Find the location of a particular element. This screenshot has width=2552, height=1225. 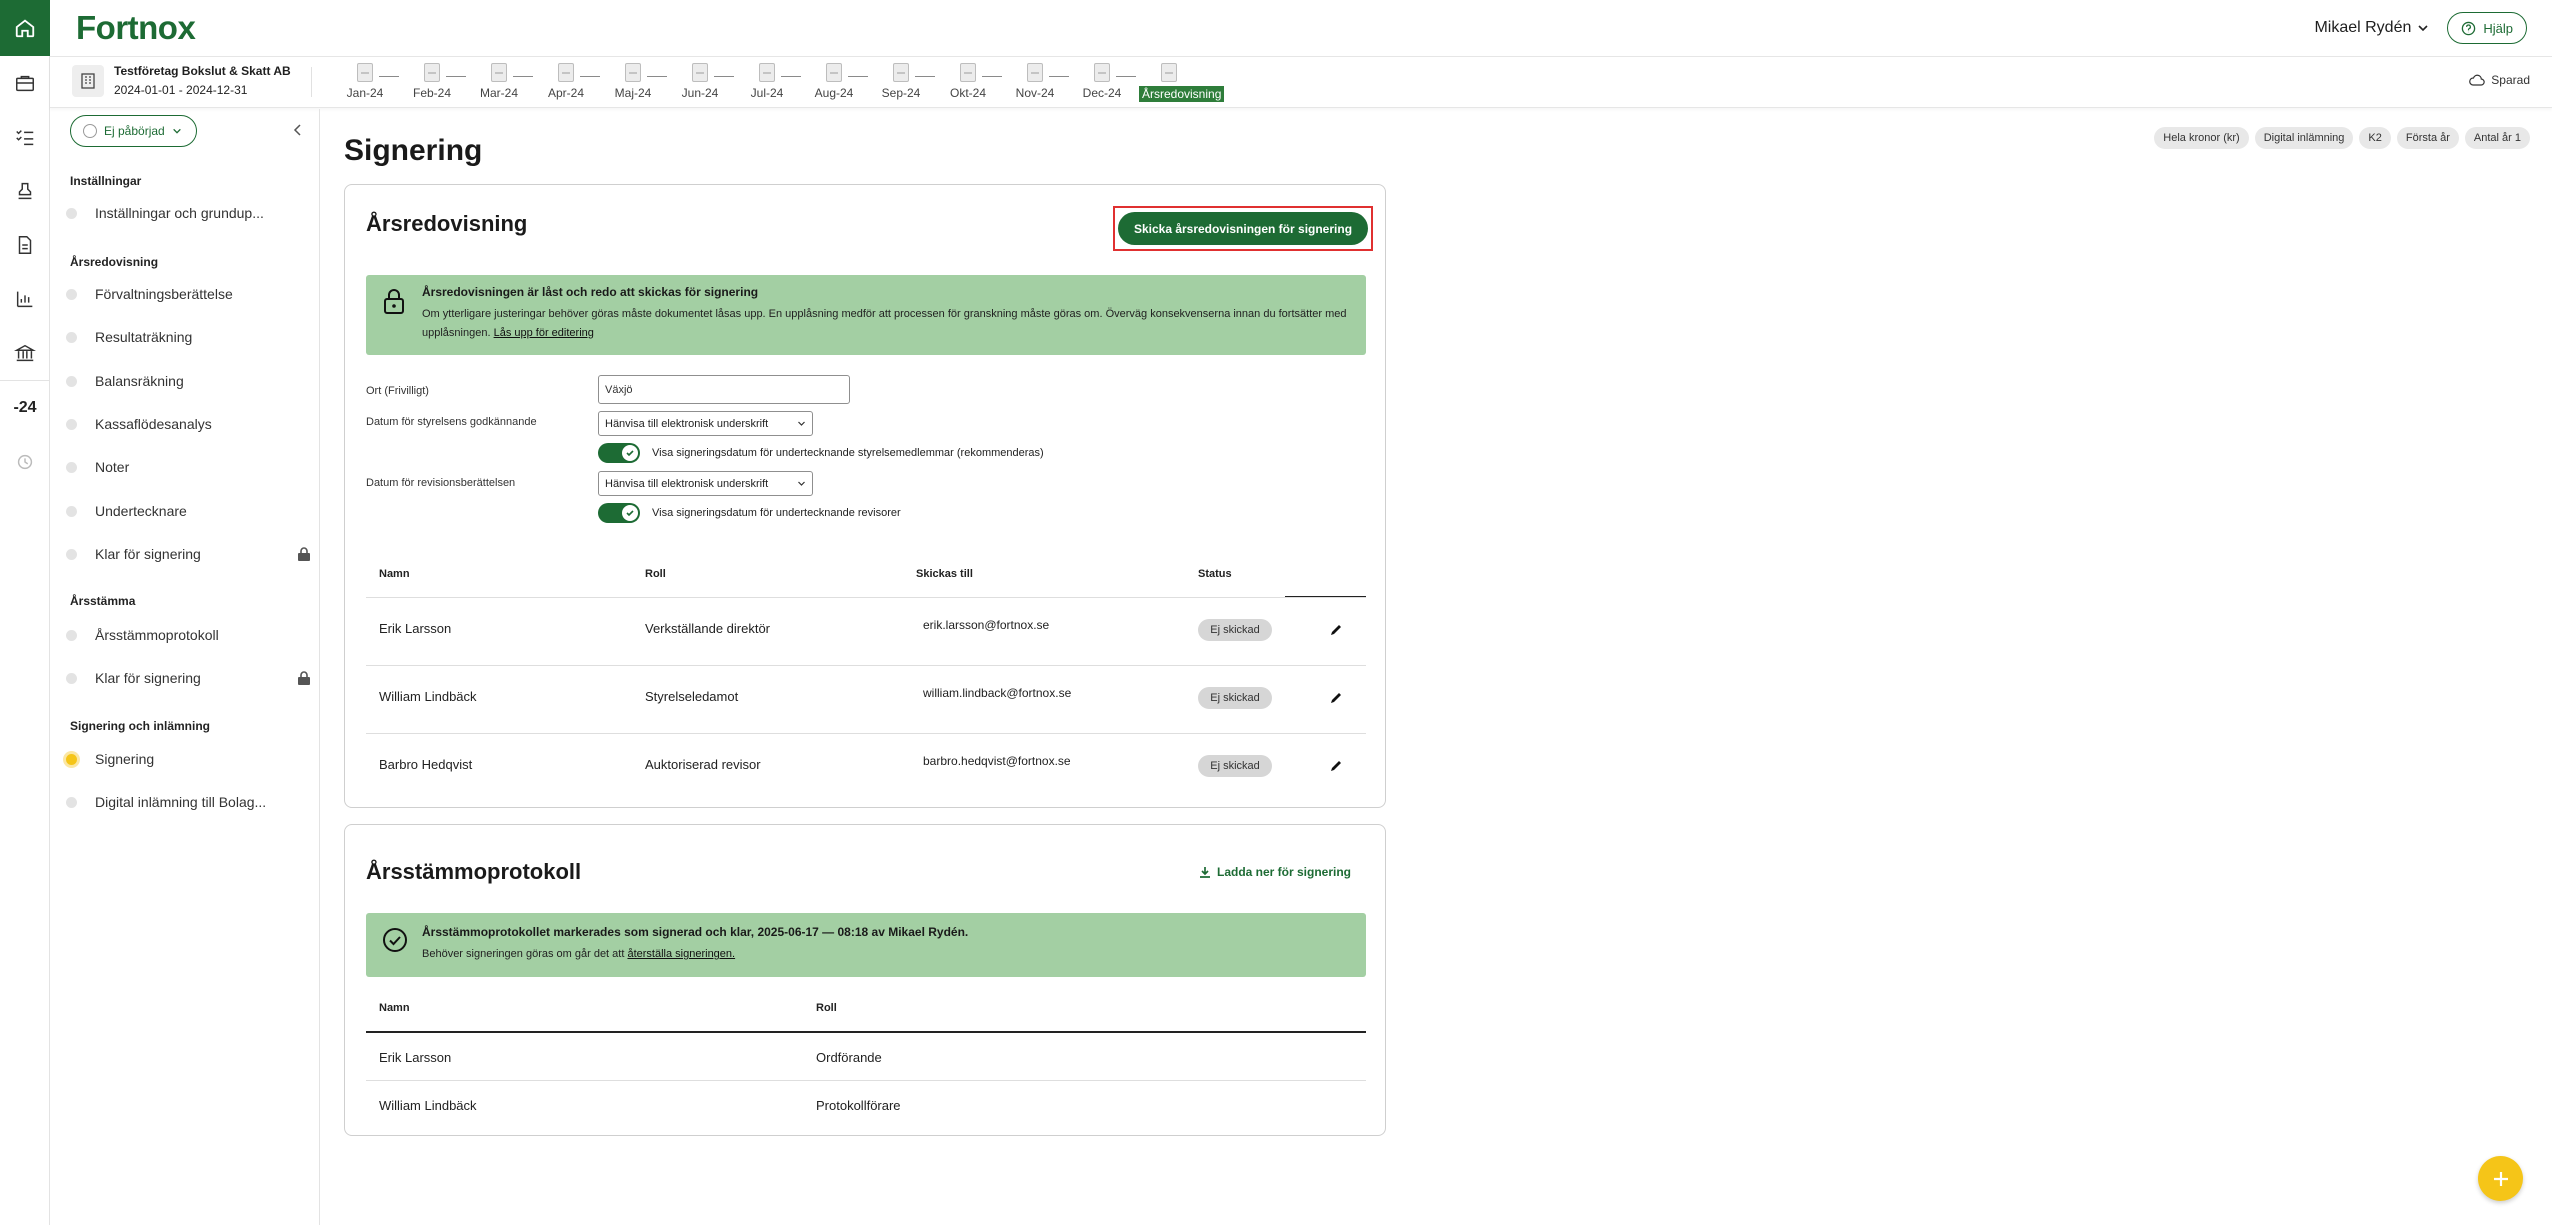

reset-signing-link: återställa signeringen. is located at coordinates (681, 954).